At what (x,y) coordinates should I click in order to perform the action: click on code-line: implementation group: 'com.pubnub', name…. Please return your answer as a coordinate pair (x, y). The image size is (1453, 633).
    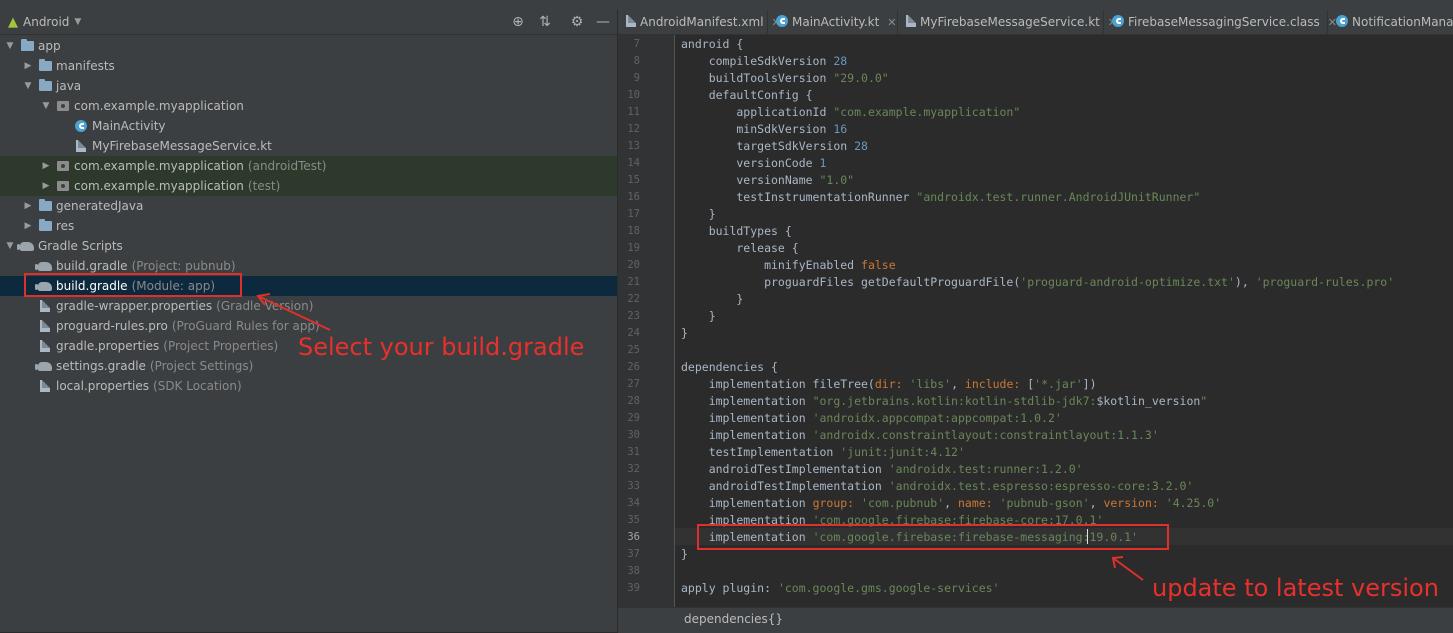
    Looking at the image, I should click on (951, 503).